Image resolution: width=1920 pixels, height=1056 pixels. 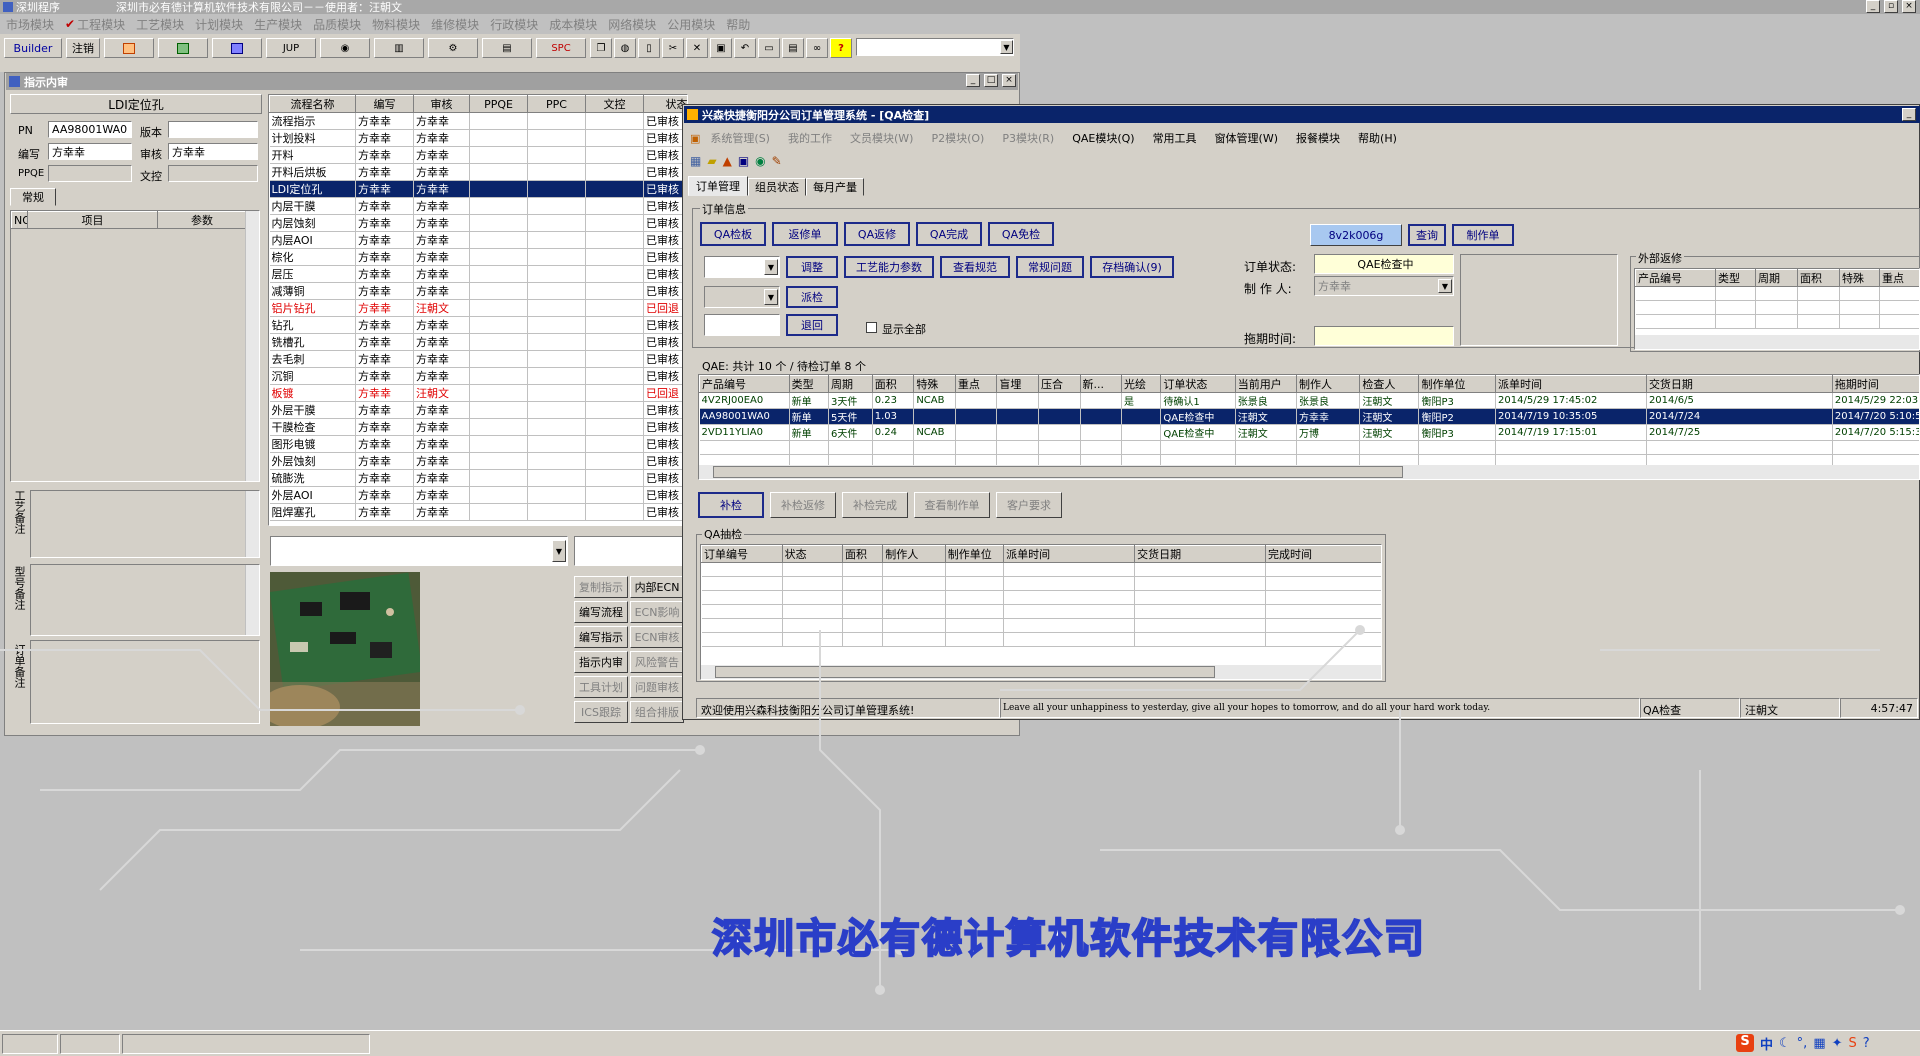 What do you see at coordinates (1766, 1043) in the screenshot?
I see `ime-chinese-label: 中` at bounding box center [1766, 1043].